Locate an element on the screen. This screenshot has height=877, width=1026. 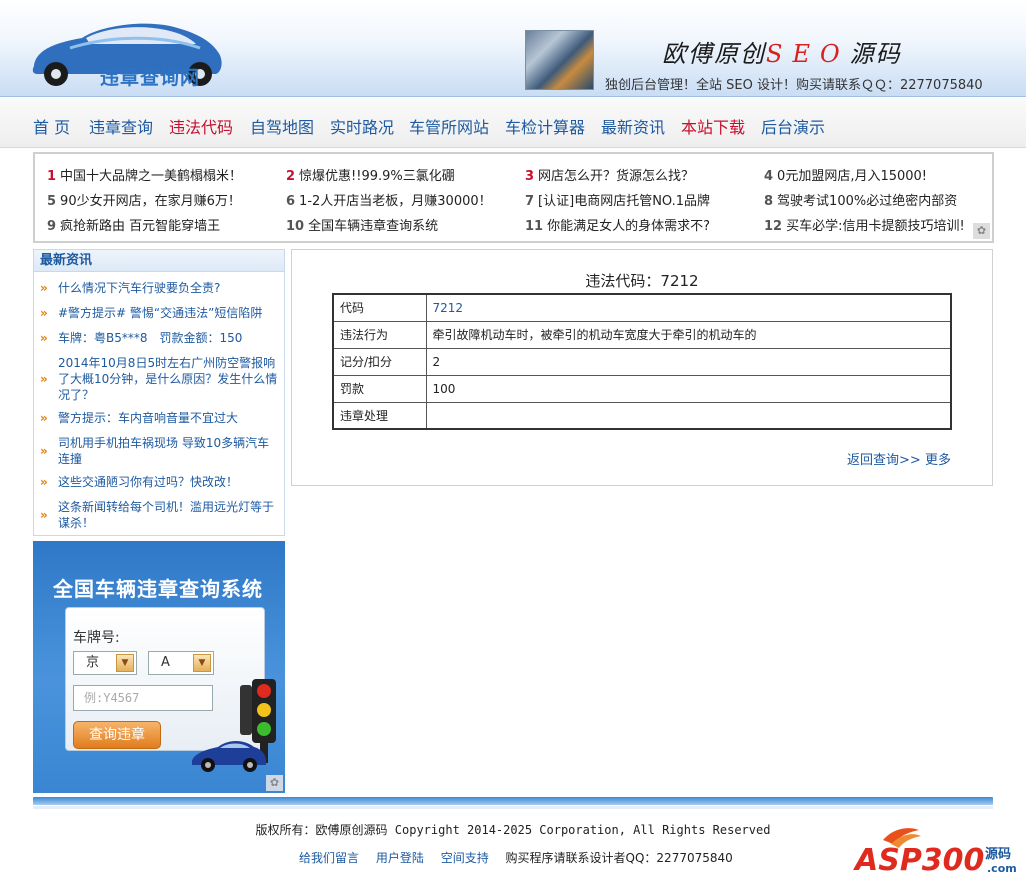
ad-link: 5 90少女开网店，在家月赚6万！ is located at coordinates (144, 199).